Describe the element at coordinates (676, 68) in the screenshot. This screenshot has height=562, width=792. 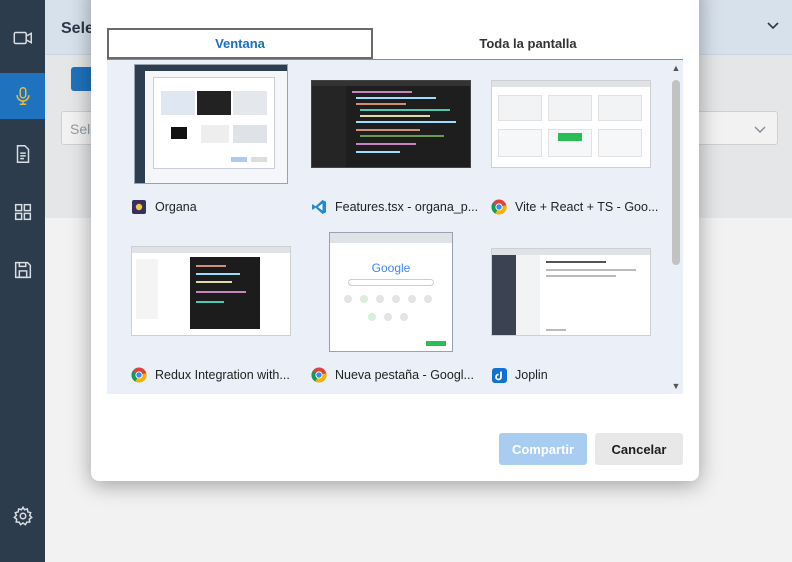
I see `scroll-up-icon: ▲` at that location.